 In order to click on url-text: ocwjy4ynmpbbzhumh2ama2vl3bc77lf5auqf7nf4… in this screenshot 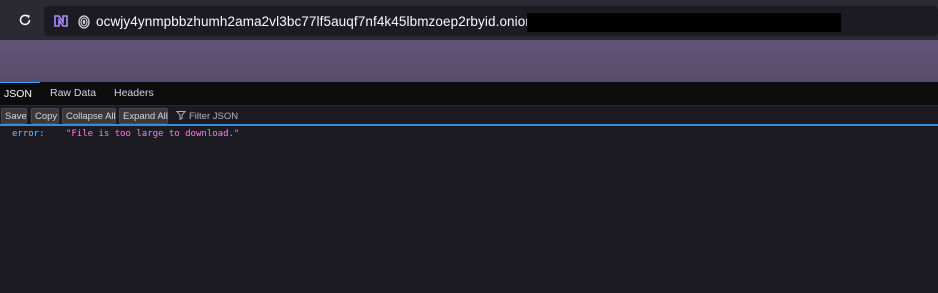, I will do `click(314, 21)`.